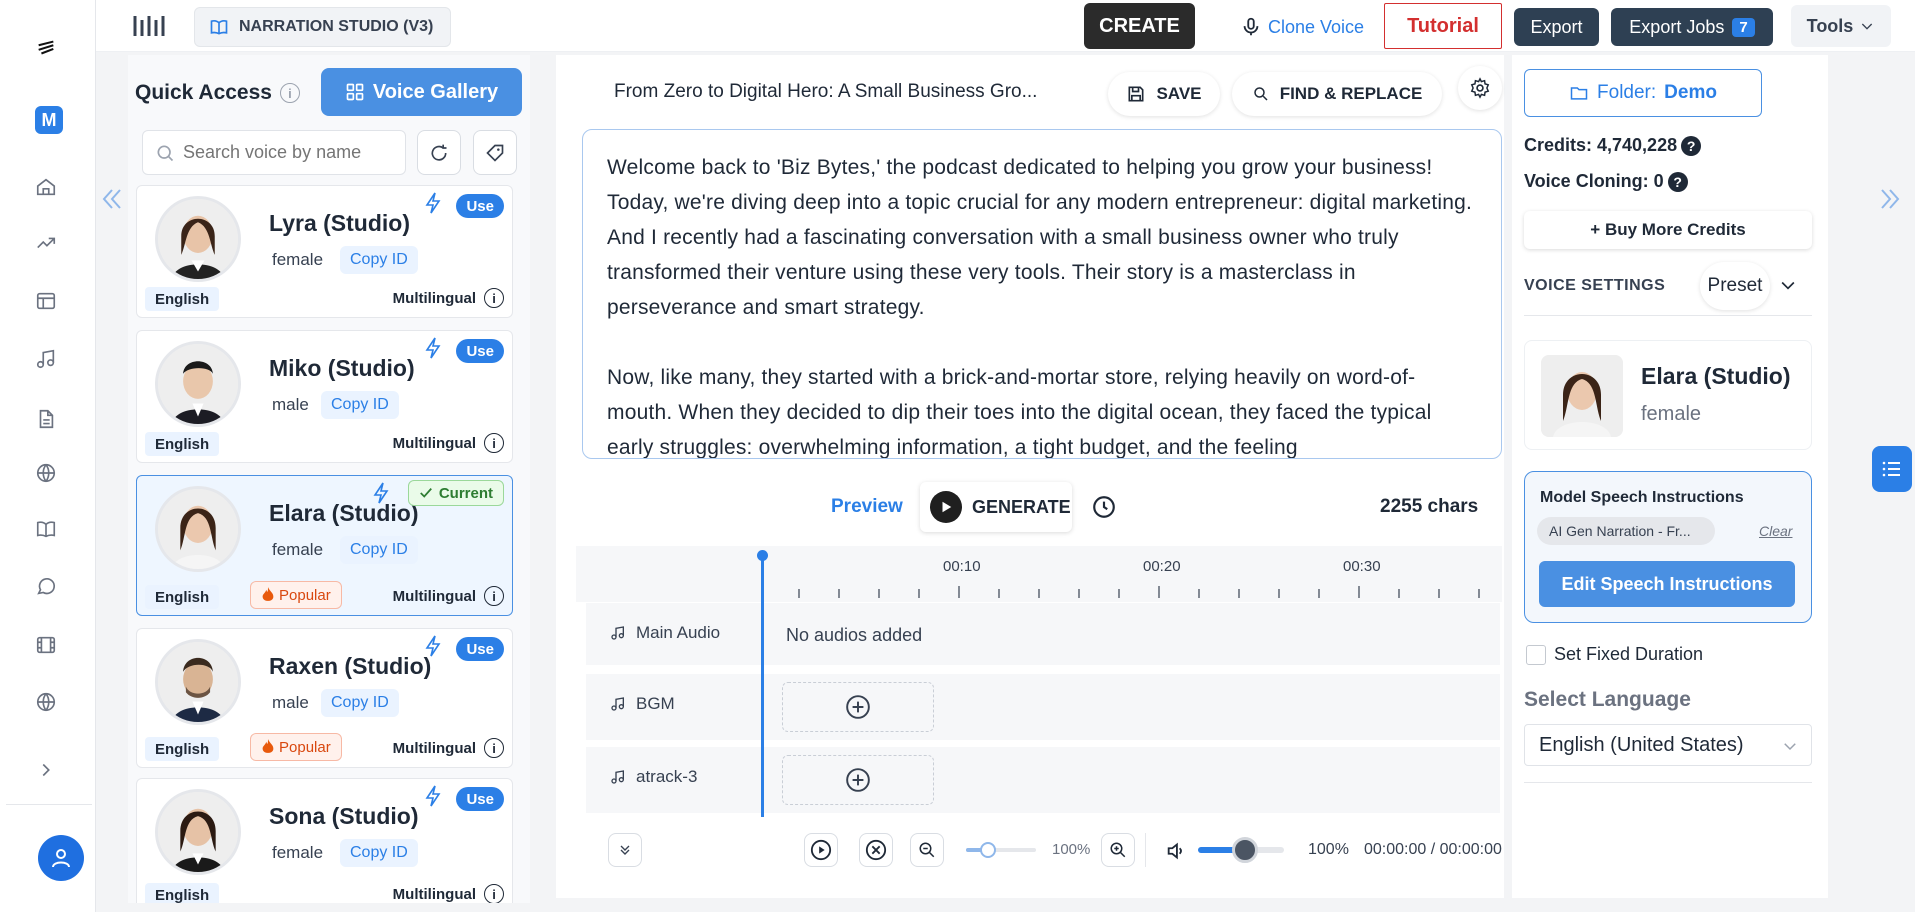  What do you see at coordinates (1692, 27) in the screenshot?
I see `export-jobs-button: Export Jobs 7` at bounding box center [1692, 27].